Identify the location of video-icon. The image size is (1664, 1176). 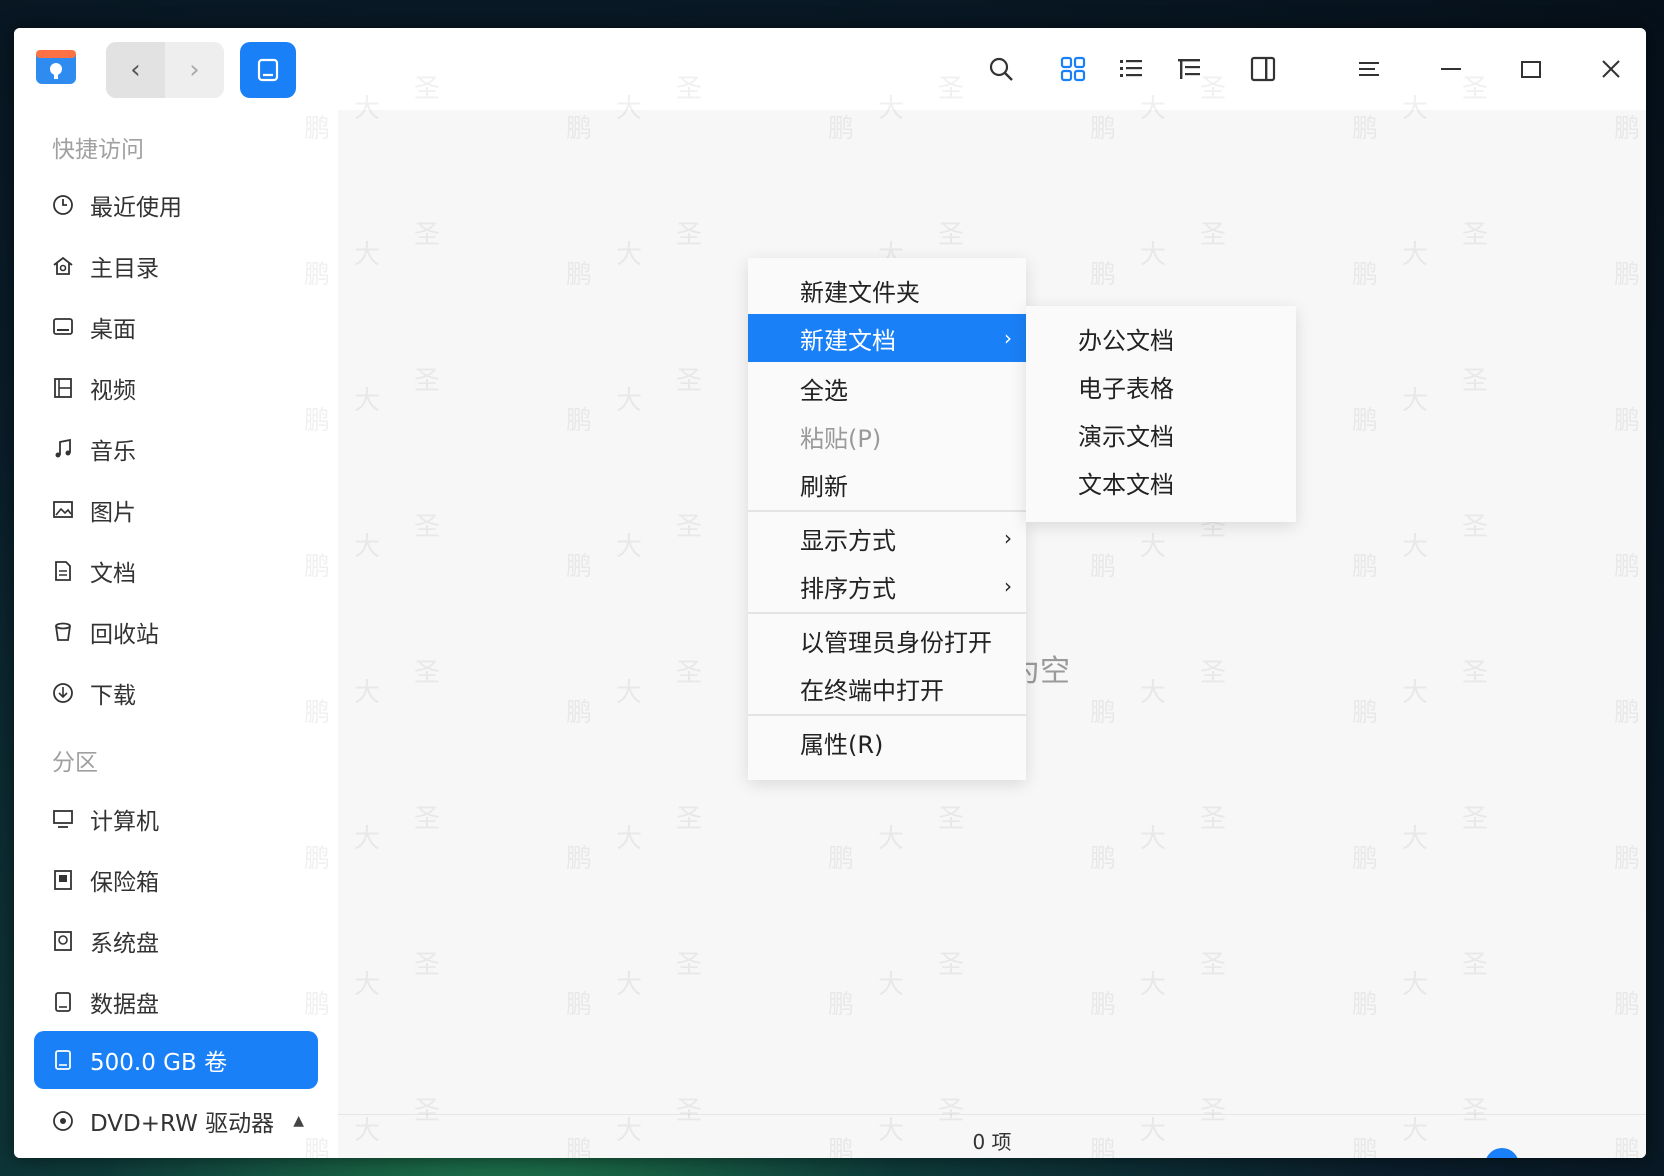
(63, 388).